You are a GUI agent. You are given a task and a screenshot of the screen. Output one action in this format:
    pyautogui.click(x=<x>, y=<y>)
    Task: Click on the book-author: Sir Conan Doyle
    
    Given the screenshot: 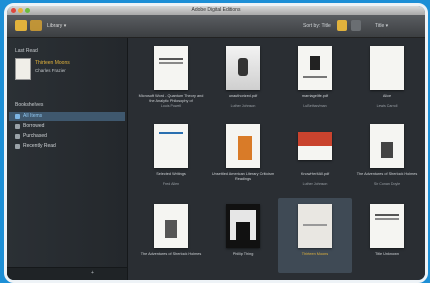 What is the action you would take?
    pyautogui.click(x=387, y=184)
    